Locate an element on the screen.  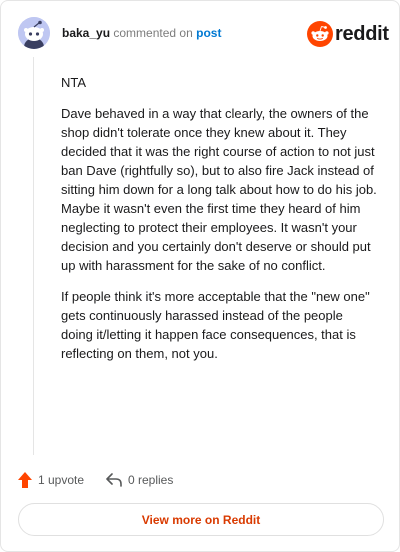
upvote-arrow-icon is located at coordinates (25, 480).